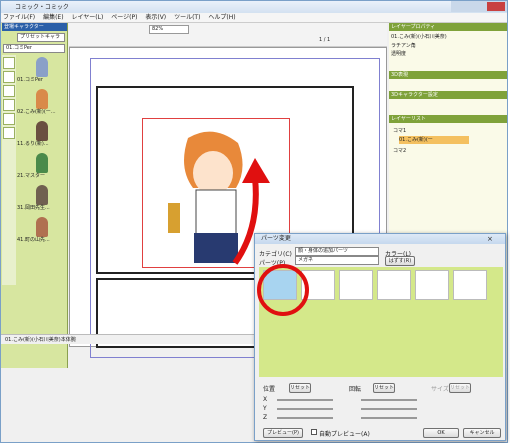 The width and height of the screenshot is (510, 443). Describe the element at coordinates (53, 18) in the screenshot. I see `menu-edit: 編集(E)` at that location.